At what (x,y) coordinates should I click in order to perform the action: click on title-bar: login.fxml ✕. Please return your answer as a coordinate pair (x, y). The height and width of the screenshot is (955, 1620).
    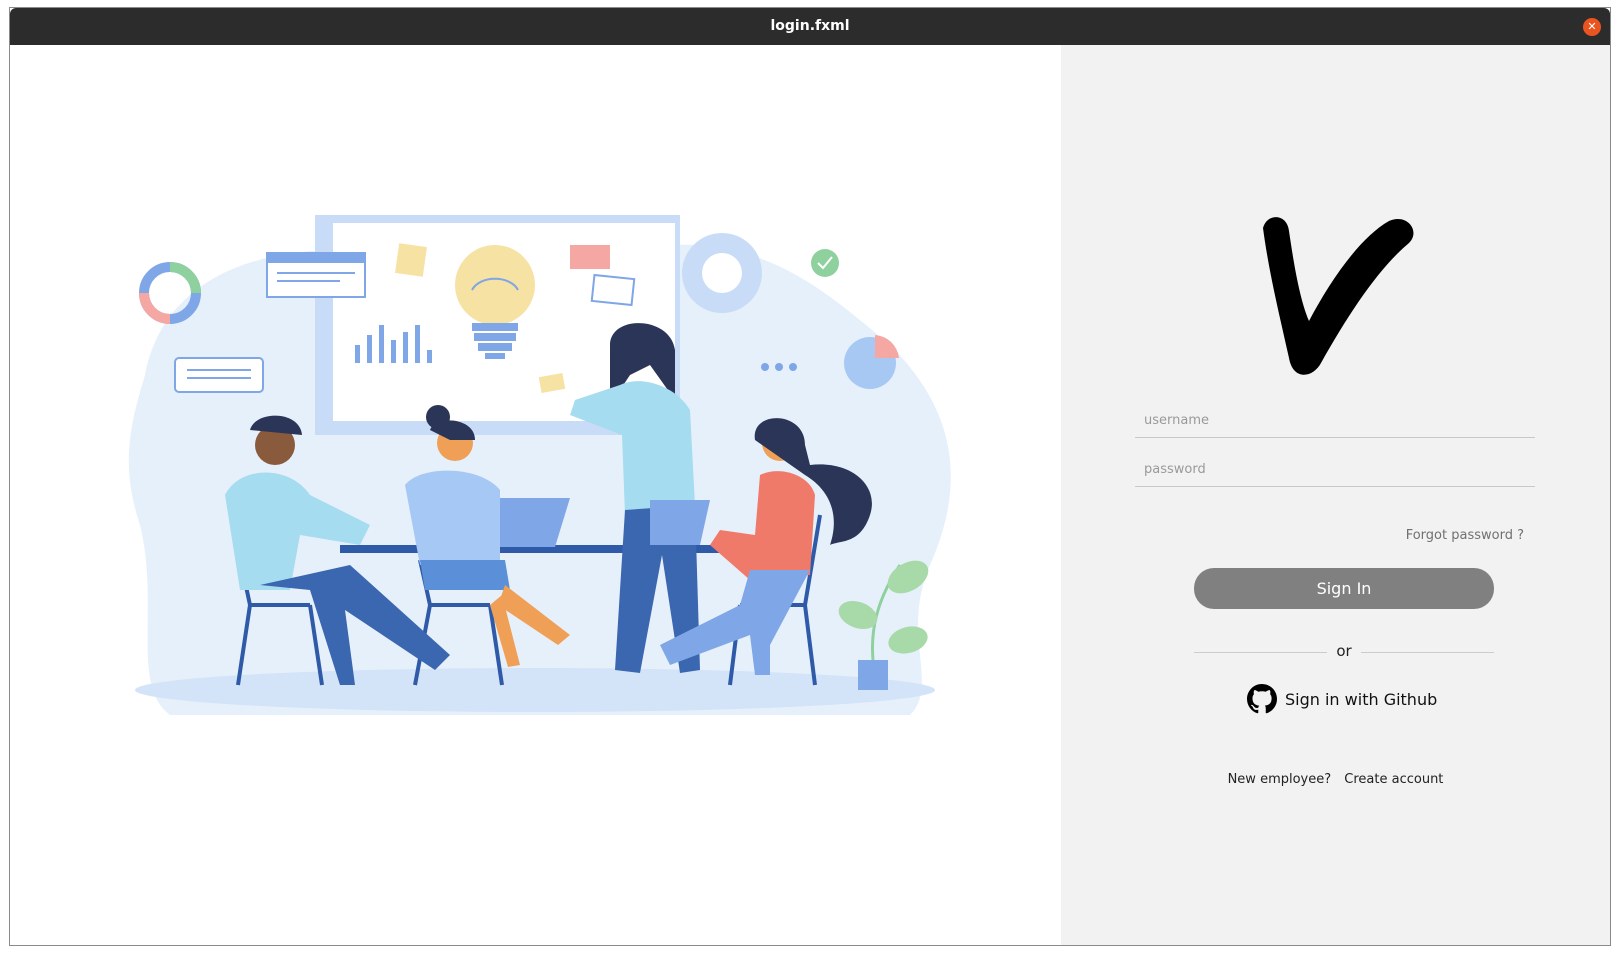
    Looking at the image, I should click on (810, 26).